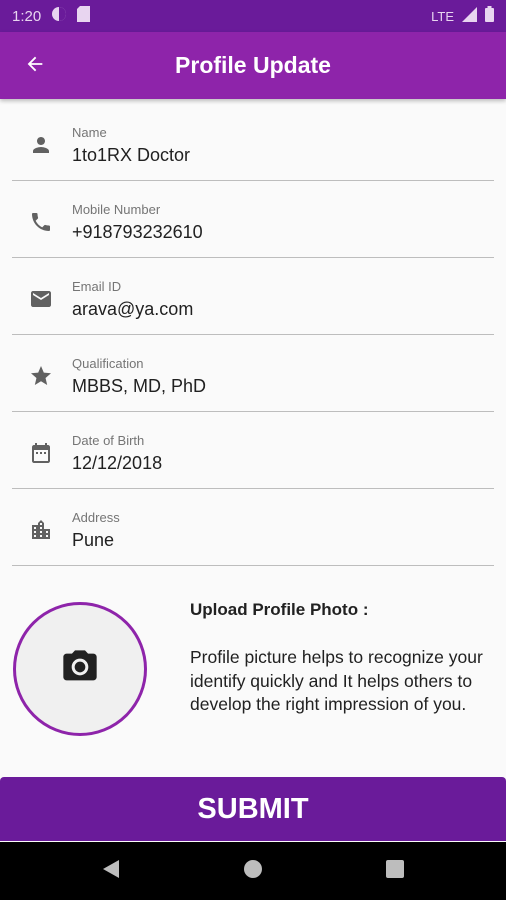 This screenshot has height=900, width=506. Describe the element at coordinates (279, 609) in the screenshot. I see `upload-title: Upload Profile Photo :` at that location.